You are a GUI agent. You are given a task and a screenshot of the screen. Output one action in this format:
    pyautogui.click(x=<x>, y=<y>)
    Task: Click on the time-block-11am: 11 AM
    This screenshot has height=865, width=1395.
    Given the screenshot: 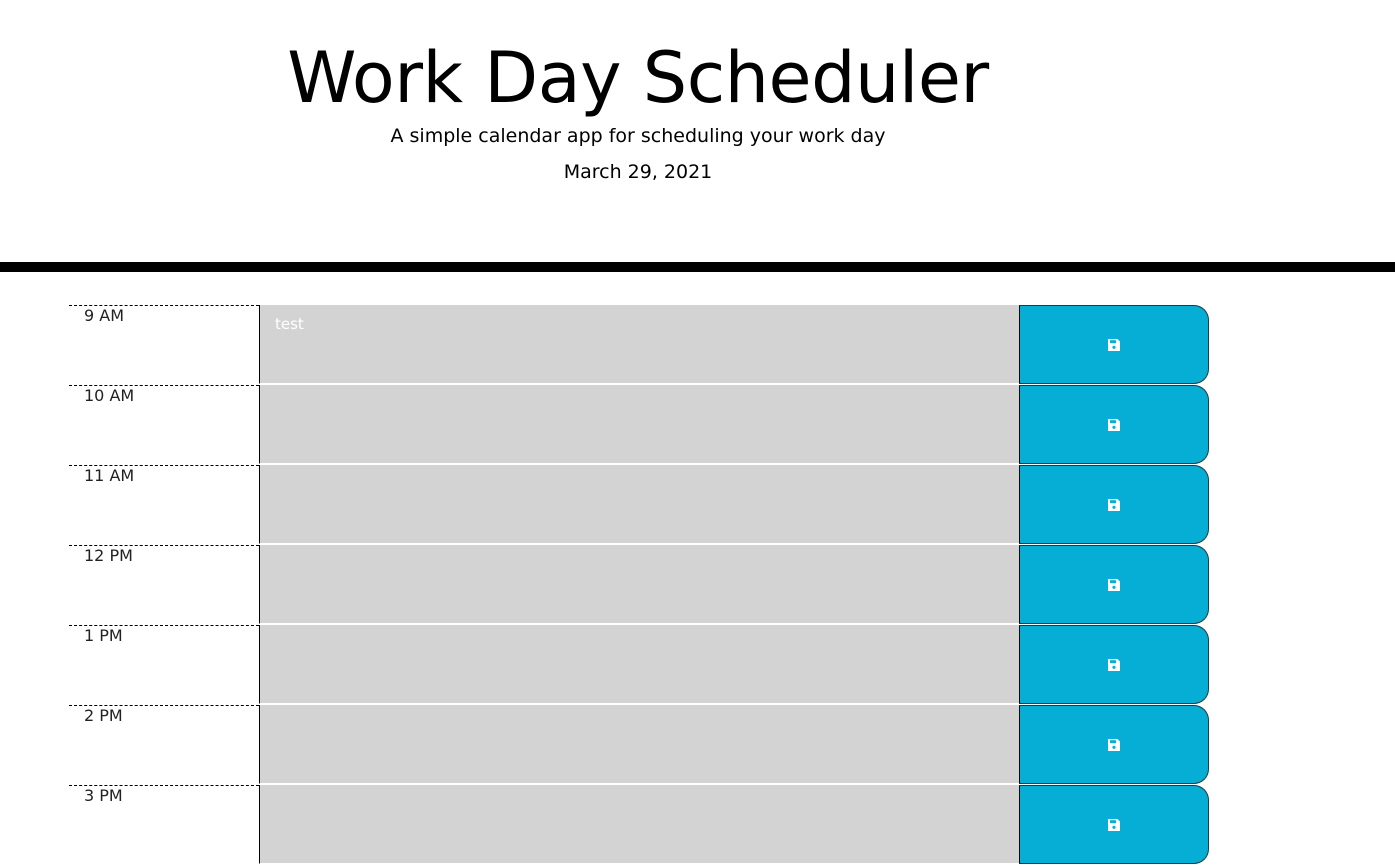 What is the action you would take?
    pyautogui.click(x=639, y=505)
    